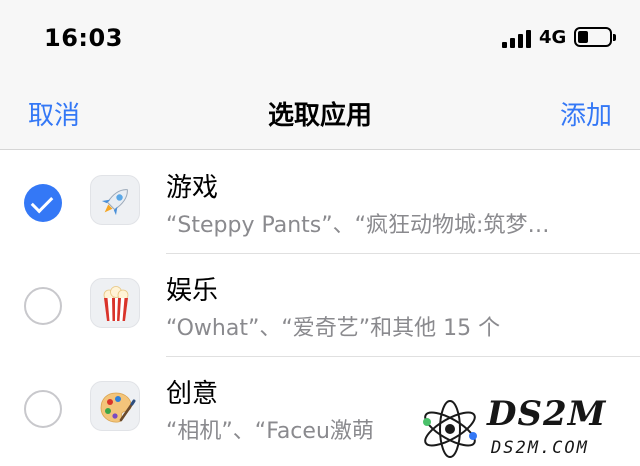 The width and height of the screenshot is (640, 466). What do you see at coordinates (553, 37) in the screenshot?
I see `network-type: 4G` at bounding box center [553, 37].